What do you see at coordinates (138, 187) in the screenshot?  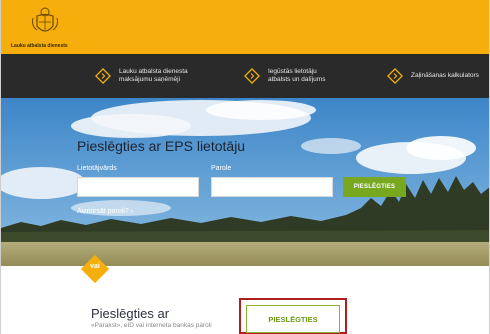 I see `username-input` at bounding box center [138, 187].